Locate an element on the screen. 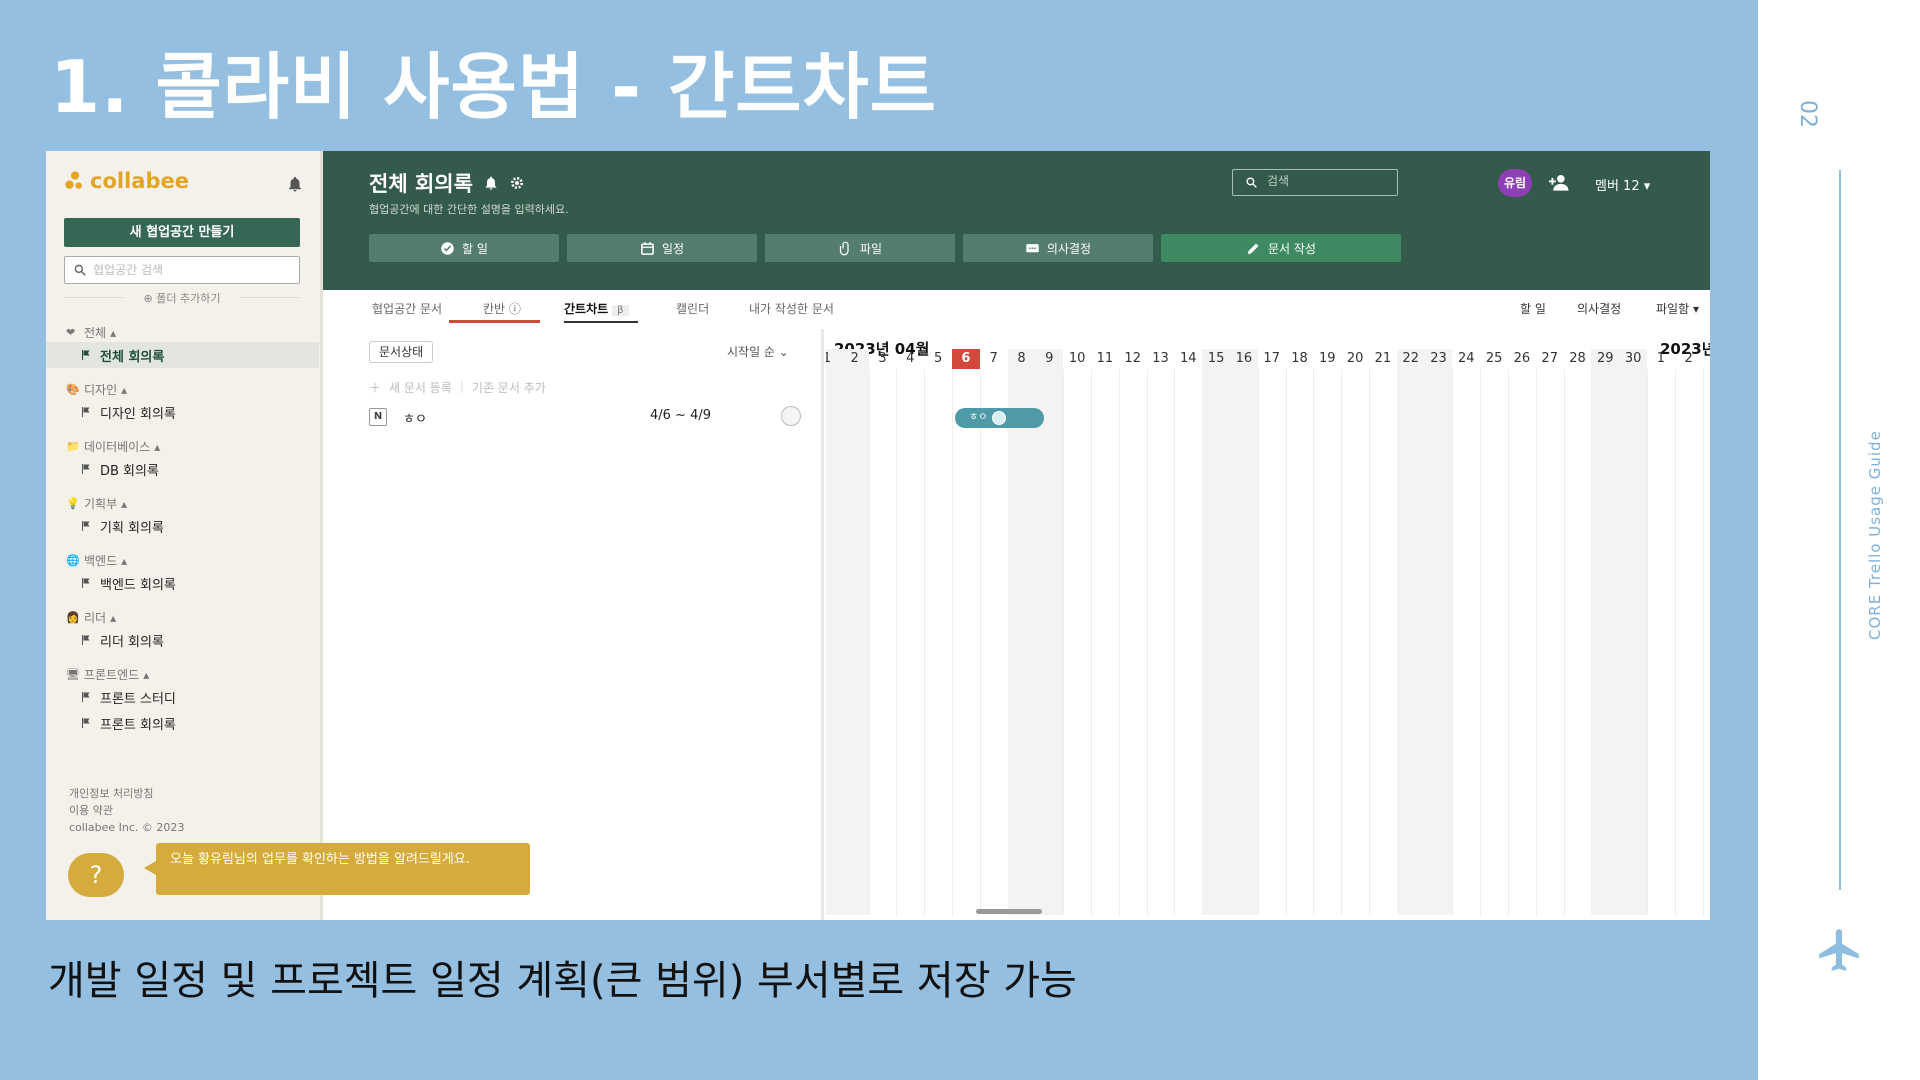 Image resolution: width=1920 pixels, height=1080 pixels. members-dropdown: 멤버 12 ▾ is located at coordinates (1622, 184).